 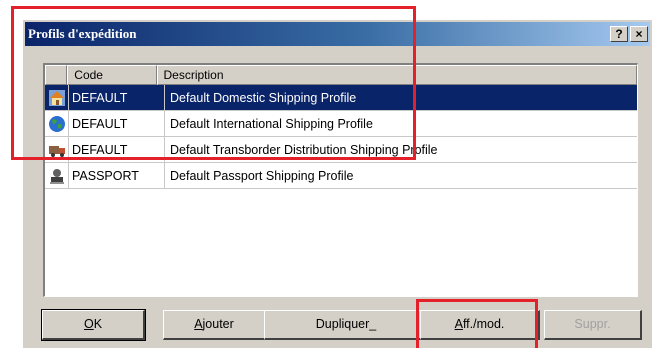 What do you see at coordinates (396, 75) in the screenshot?
I see `column-header-description: Description` at bounding box center [396, 75].